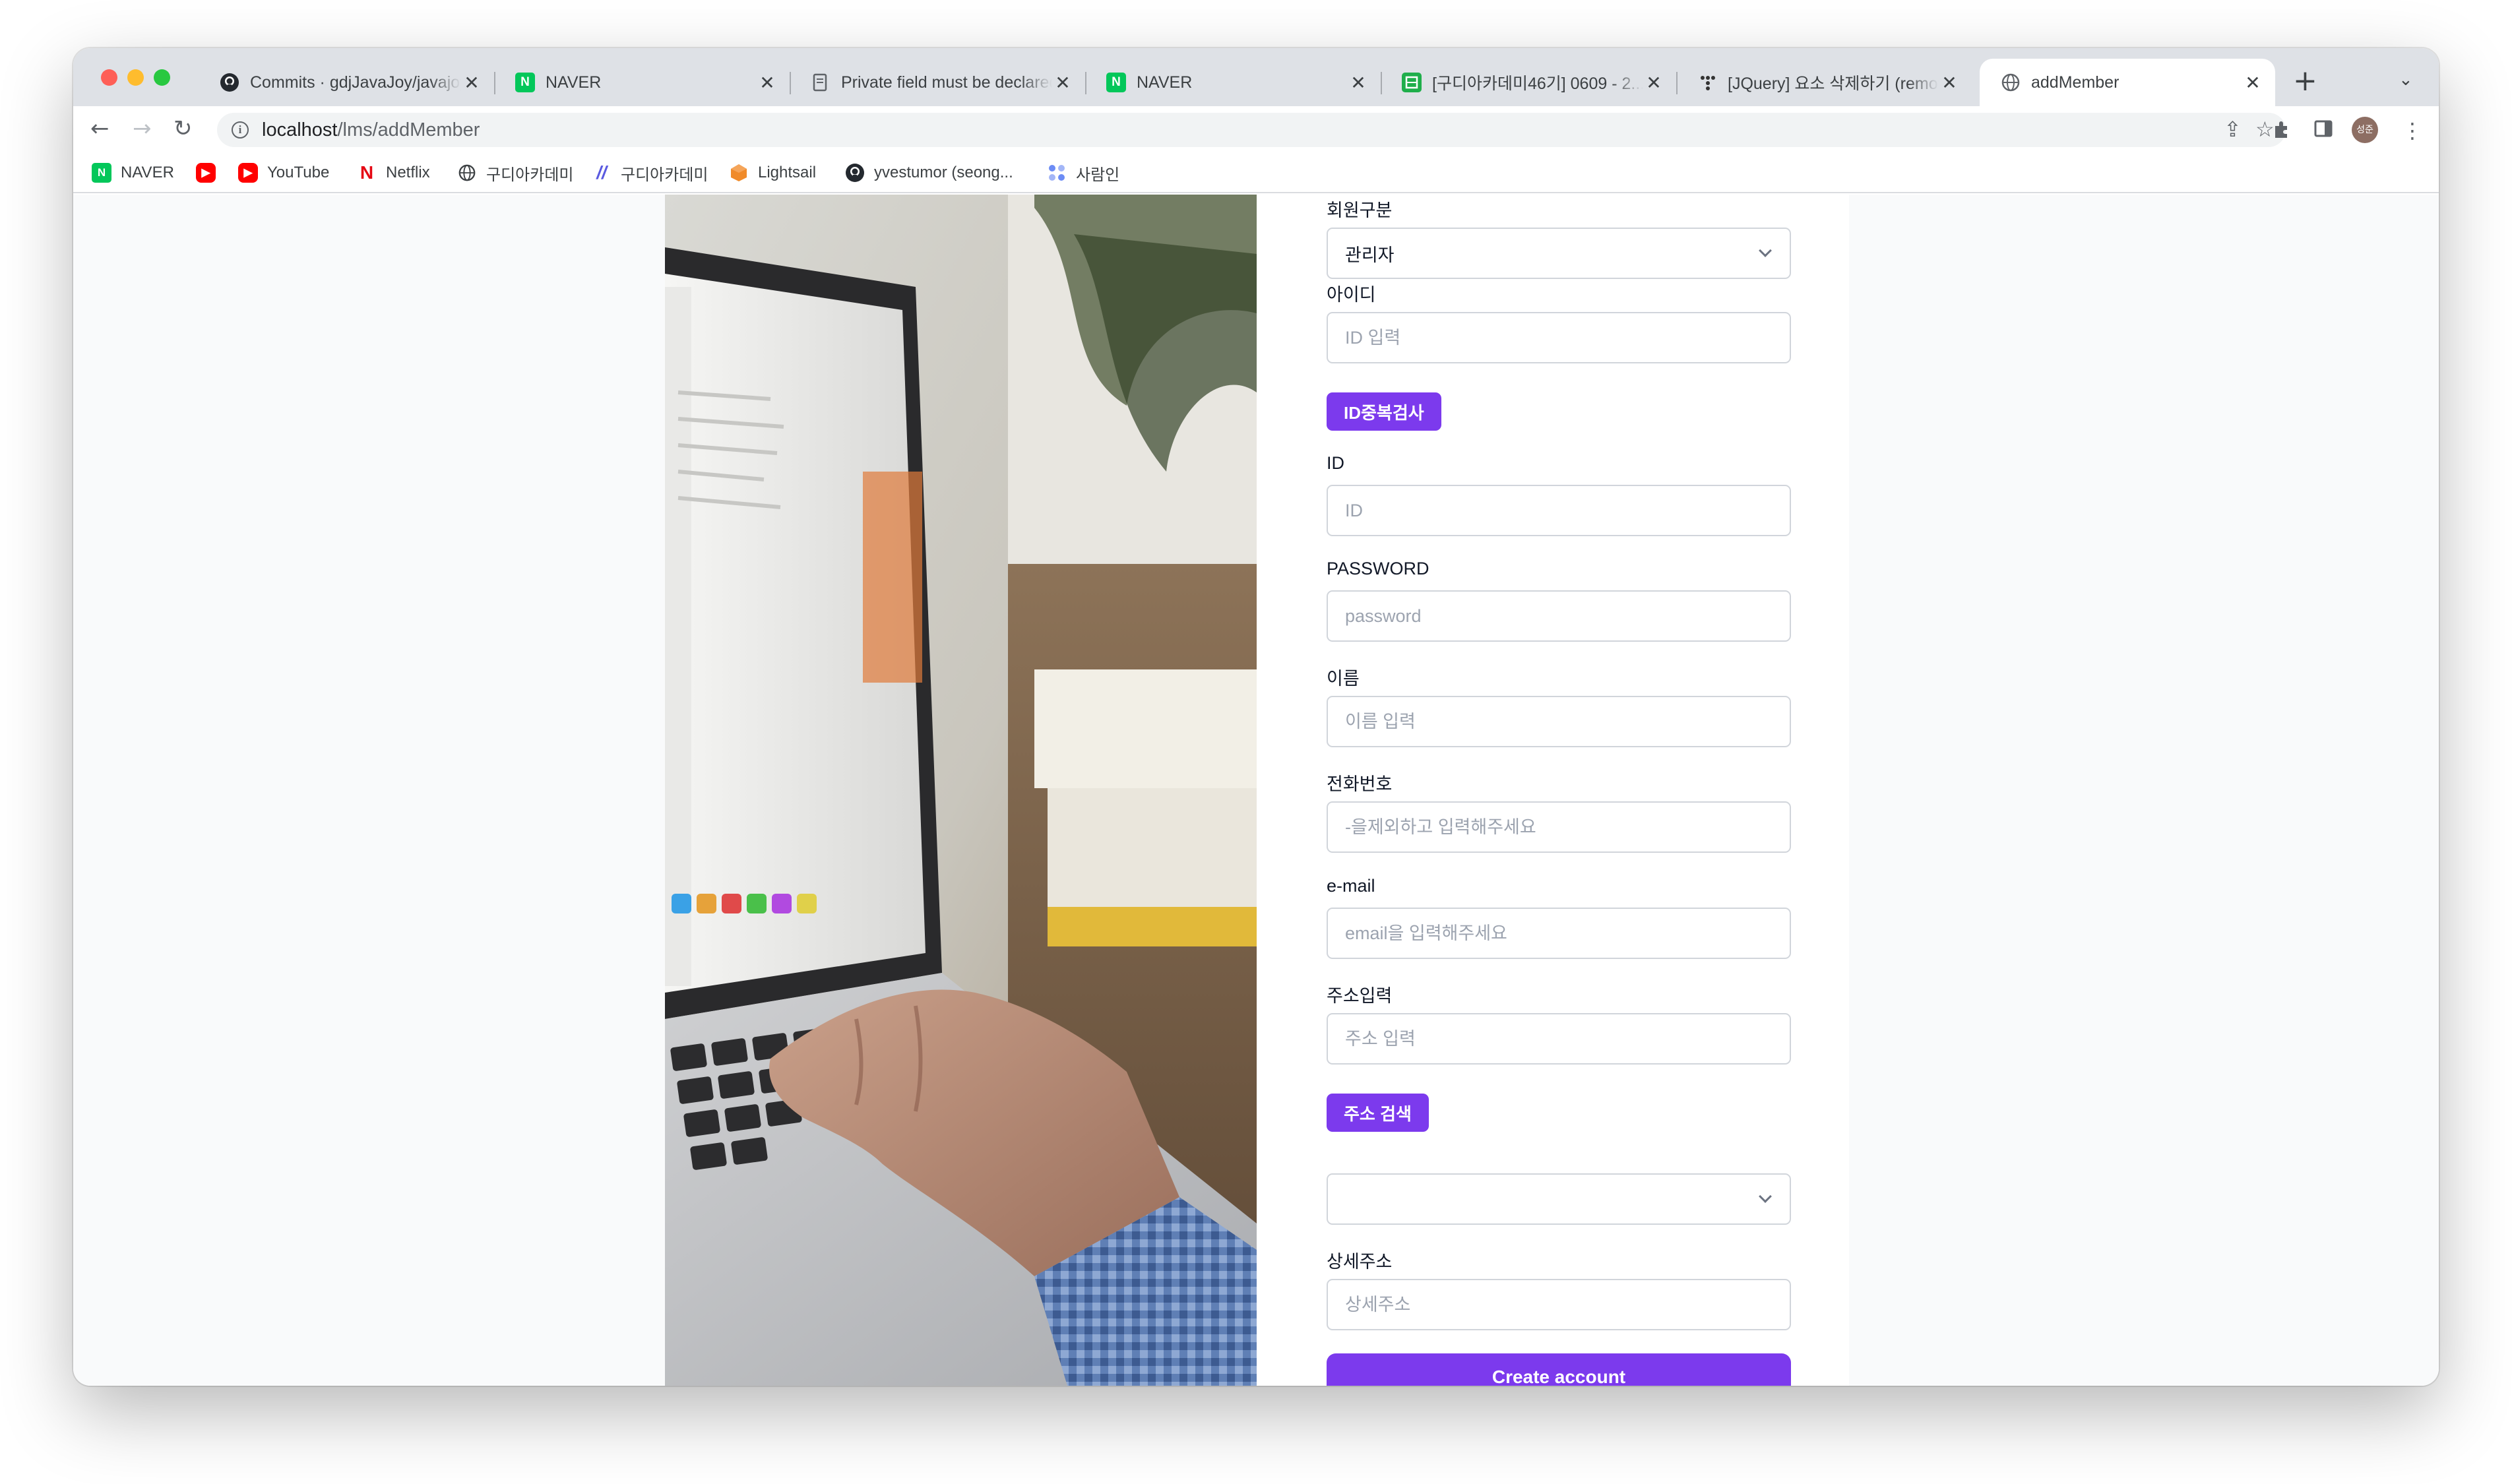 This screenshot has height=1484, width=2512. Describe the element at coordinates (2365, 130) in the screenshot. I see `profile-avatar: 성준` at that location.